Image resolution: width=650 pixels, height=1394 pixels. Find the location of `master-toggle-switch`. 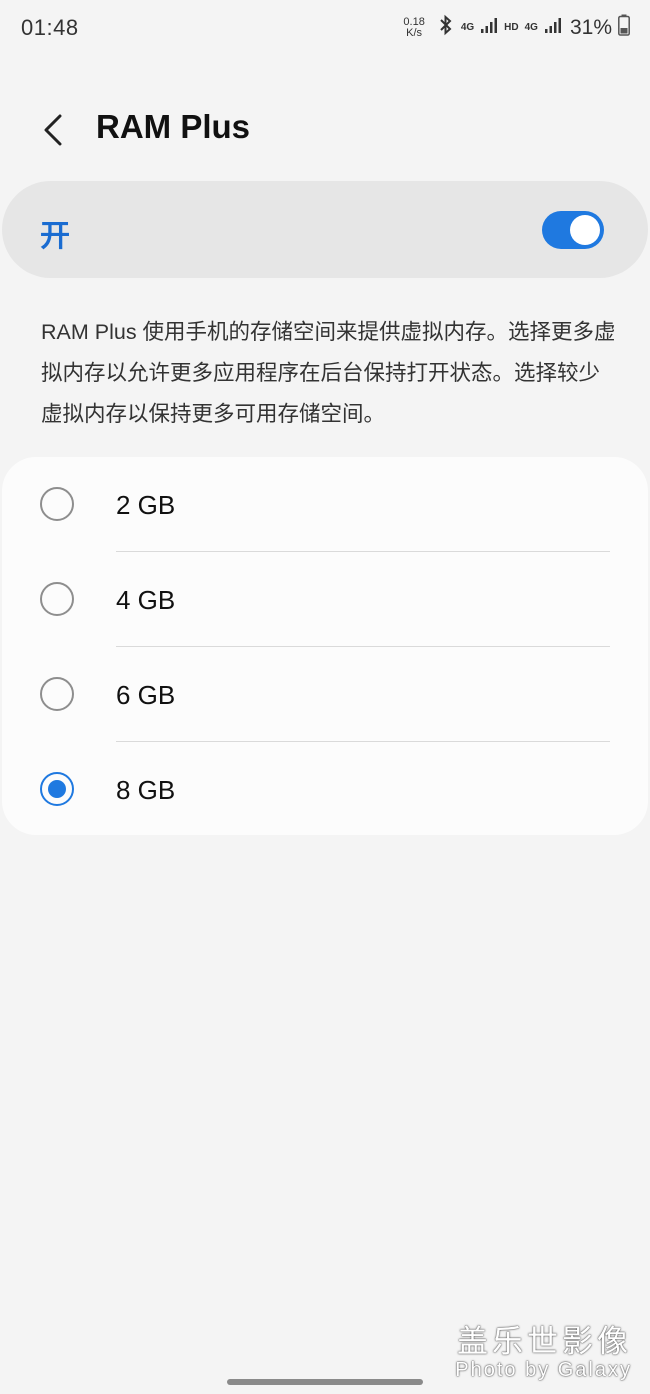

master-toggle-switch is located at coordinates (573, 230).